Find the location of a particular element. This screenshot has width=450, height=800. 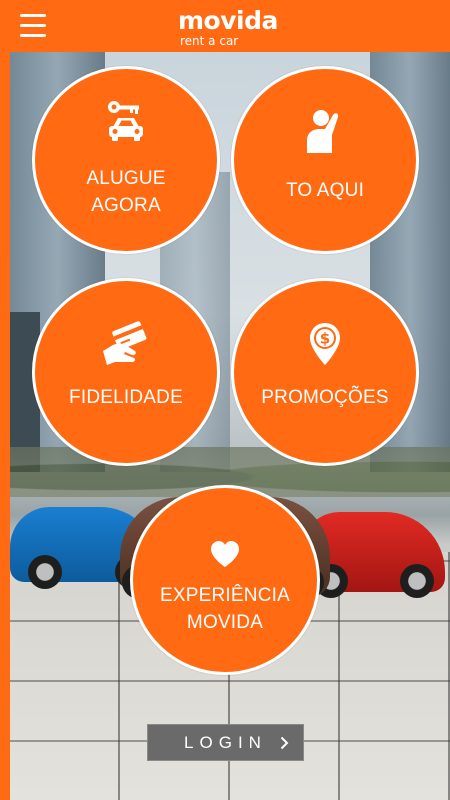

promotions-button: $ PROMOÇÕES is located at coordinates (325, 372).